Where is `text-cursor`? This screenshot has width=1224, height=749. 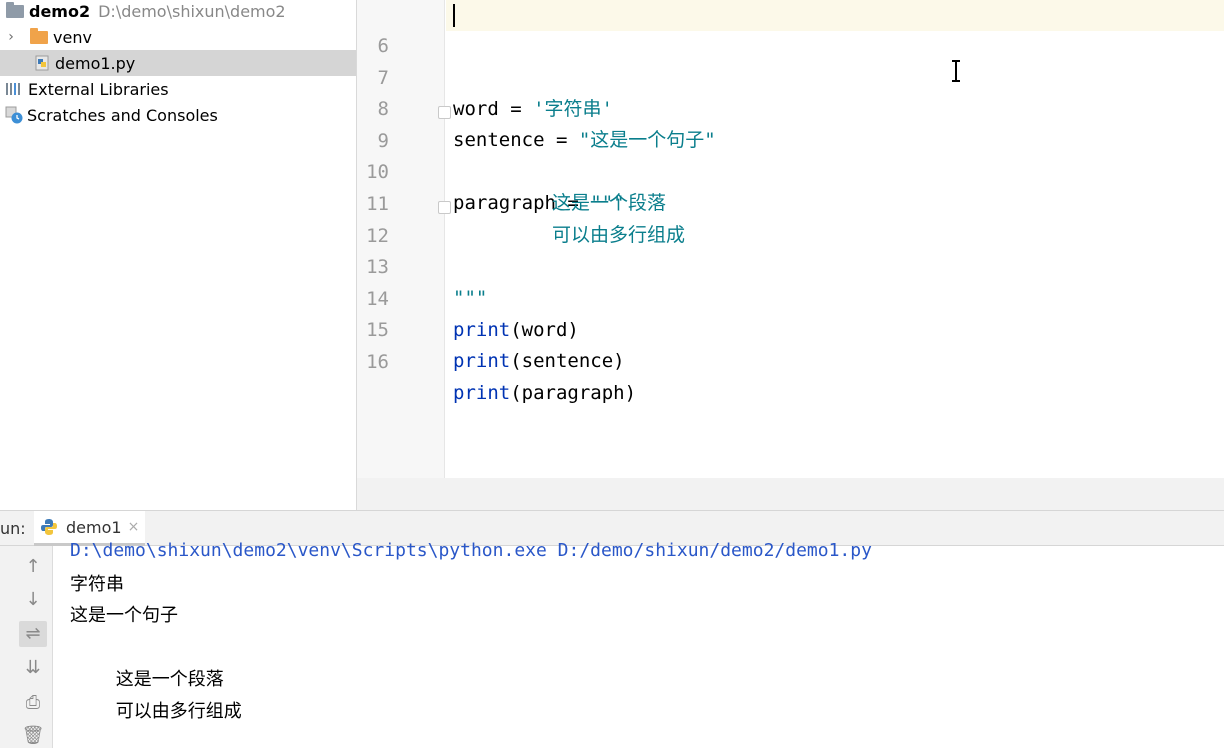
text-cursor is located at coordinates (454, 15).